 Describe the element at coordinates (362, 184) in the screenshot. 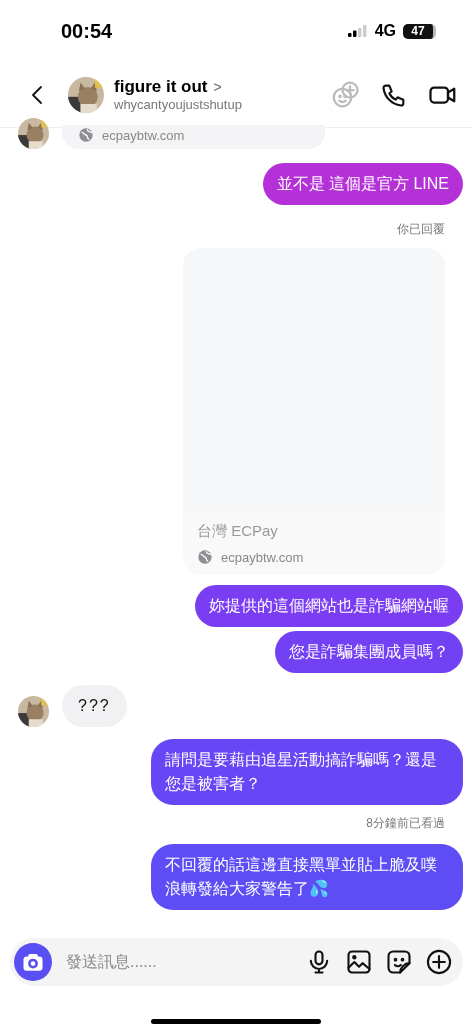

I see `message-bubble: 並不是 這個是官方 LINE` at that location.